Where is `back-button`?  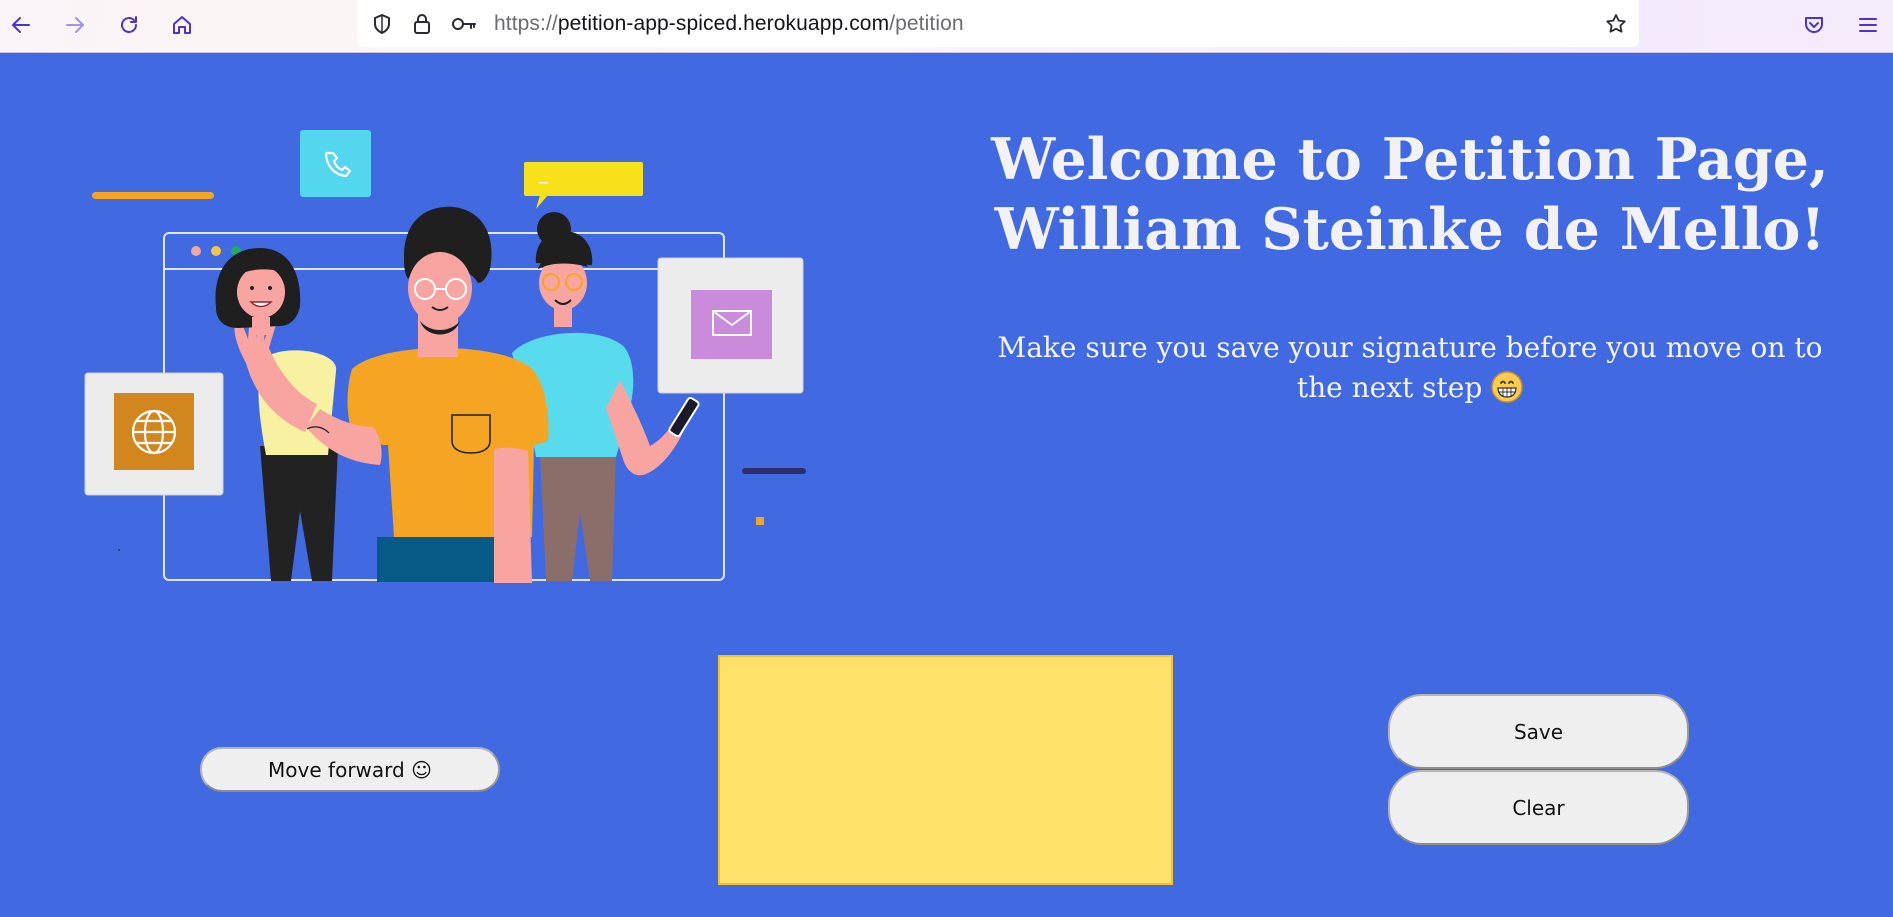 back-button is located at coordinates (21, 25).